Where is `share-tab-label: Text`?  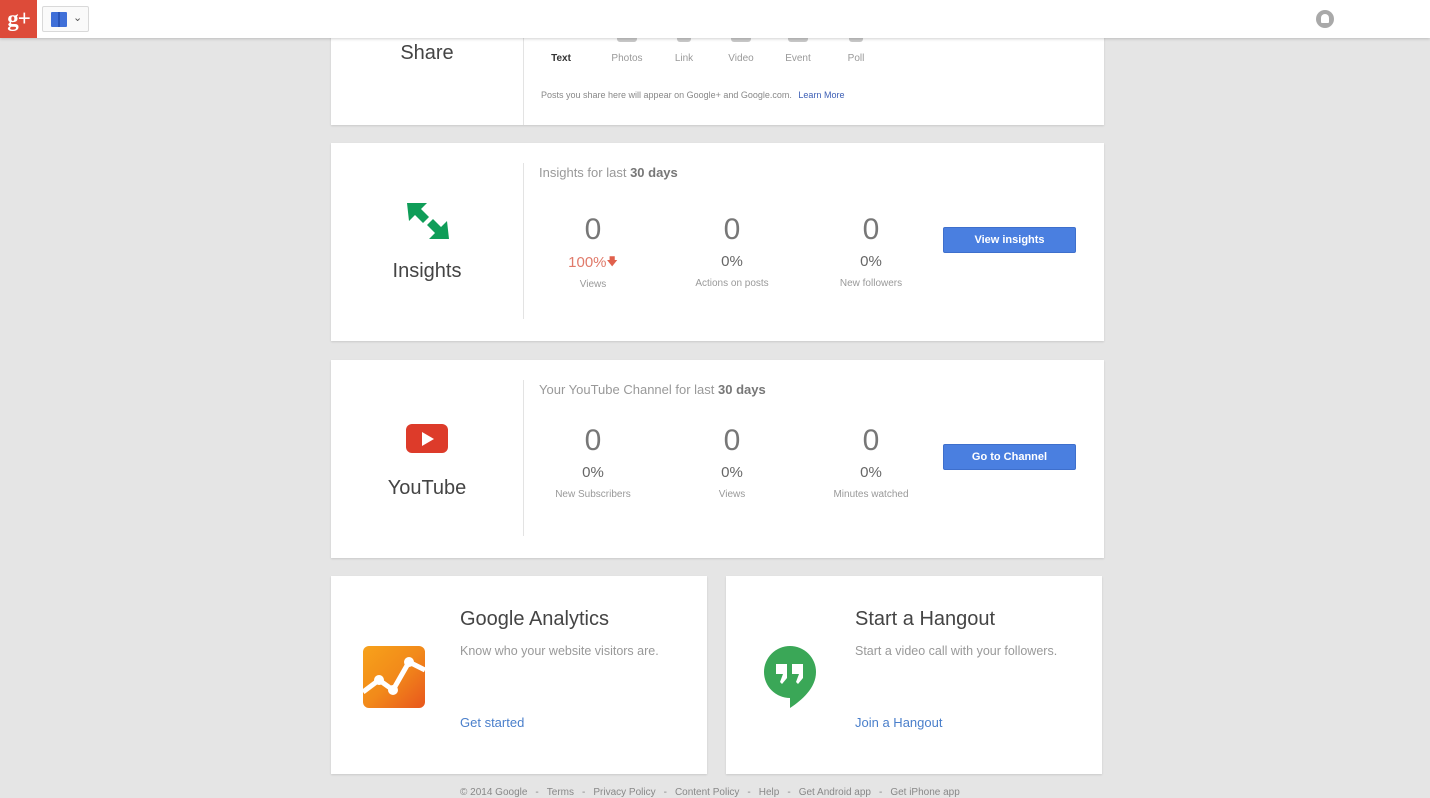 share-tab-label: Text is located at coordinates (561, 58).